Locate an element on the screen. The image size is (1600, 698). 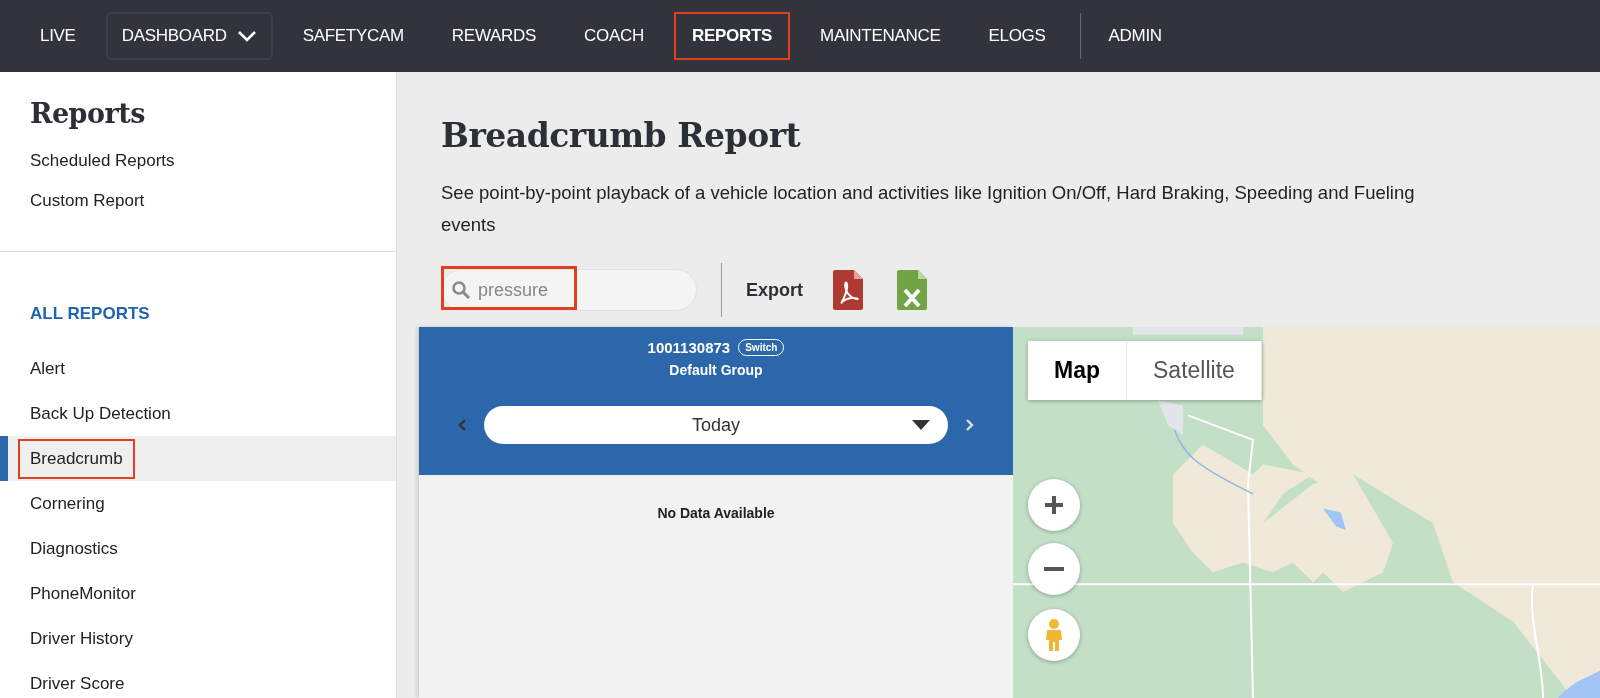
sidebar-item-label: Alert is located at coordinates (47, 368).